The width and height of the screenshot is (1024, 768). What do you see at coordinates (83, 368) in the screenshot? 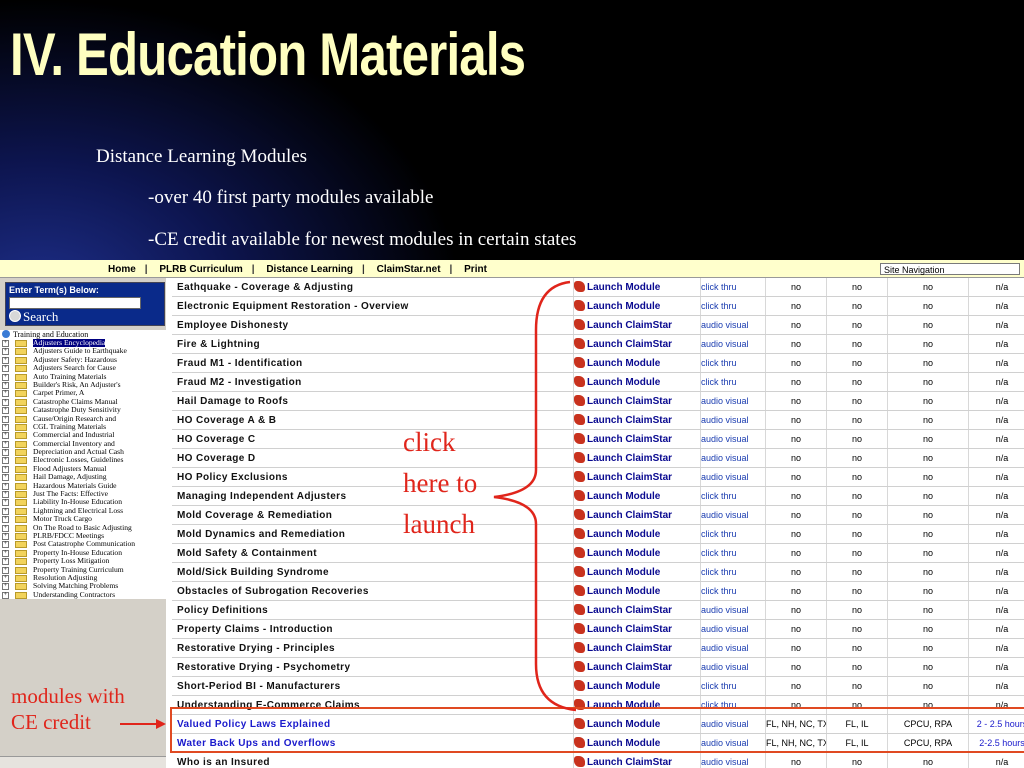
I see `tree-item: + Adjusters Search for Cause` at bounding box center [83, 368].